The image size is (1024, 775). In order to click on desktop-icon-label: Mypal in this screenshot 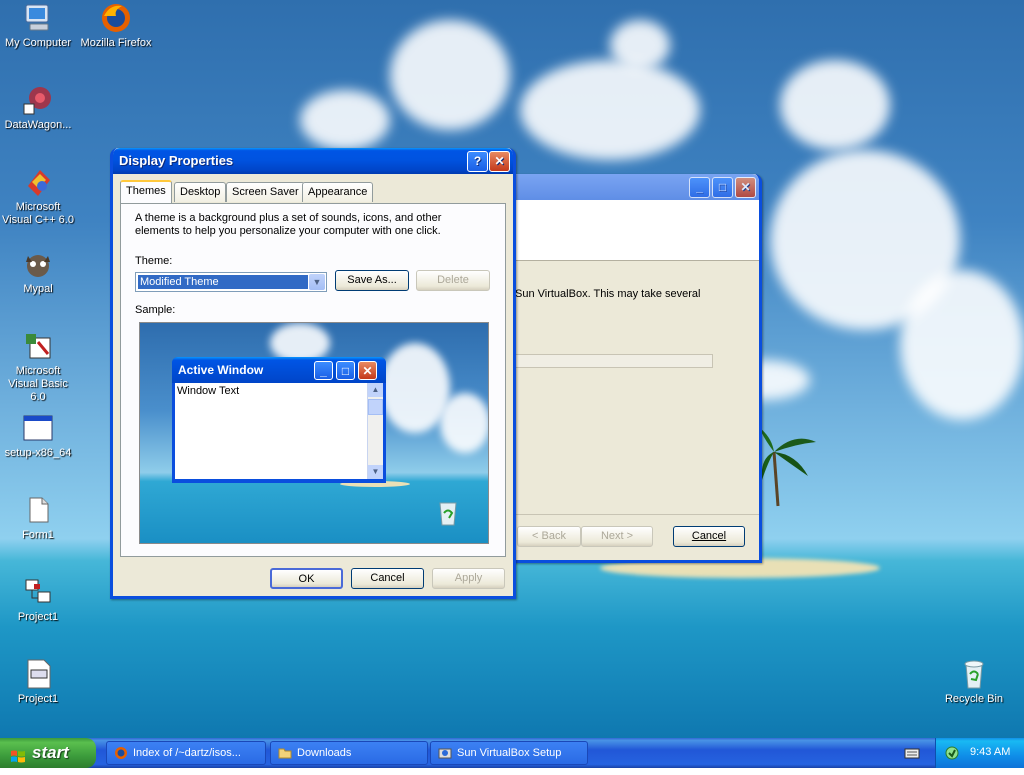, I will do `click(38, 289)`.